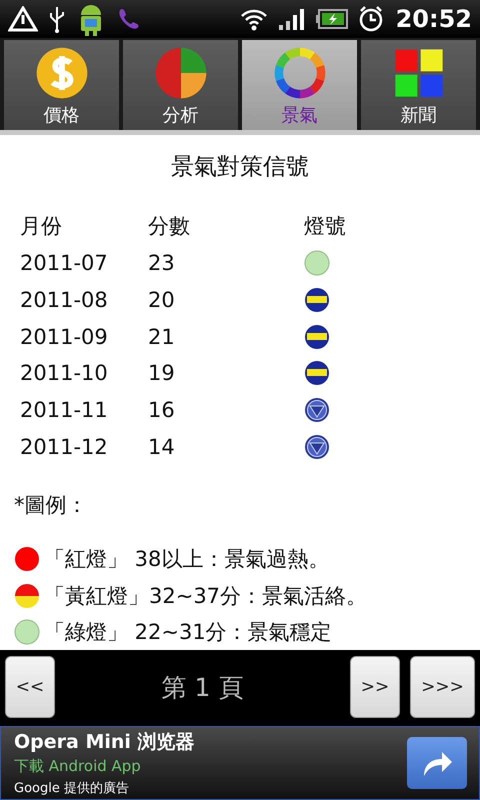 The height and width of the screenshot is (800, 480). I want to click on wifi-icon, so click(254, 19).